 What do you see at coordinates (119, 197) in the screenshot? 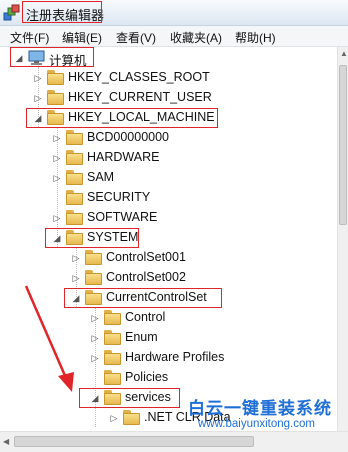
I see `tree-label: SECURITY` at bounding box center [119, 197].